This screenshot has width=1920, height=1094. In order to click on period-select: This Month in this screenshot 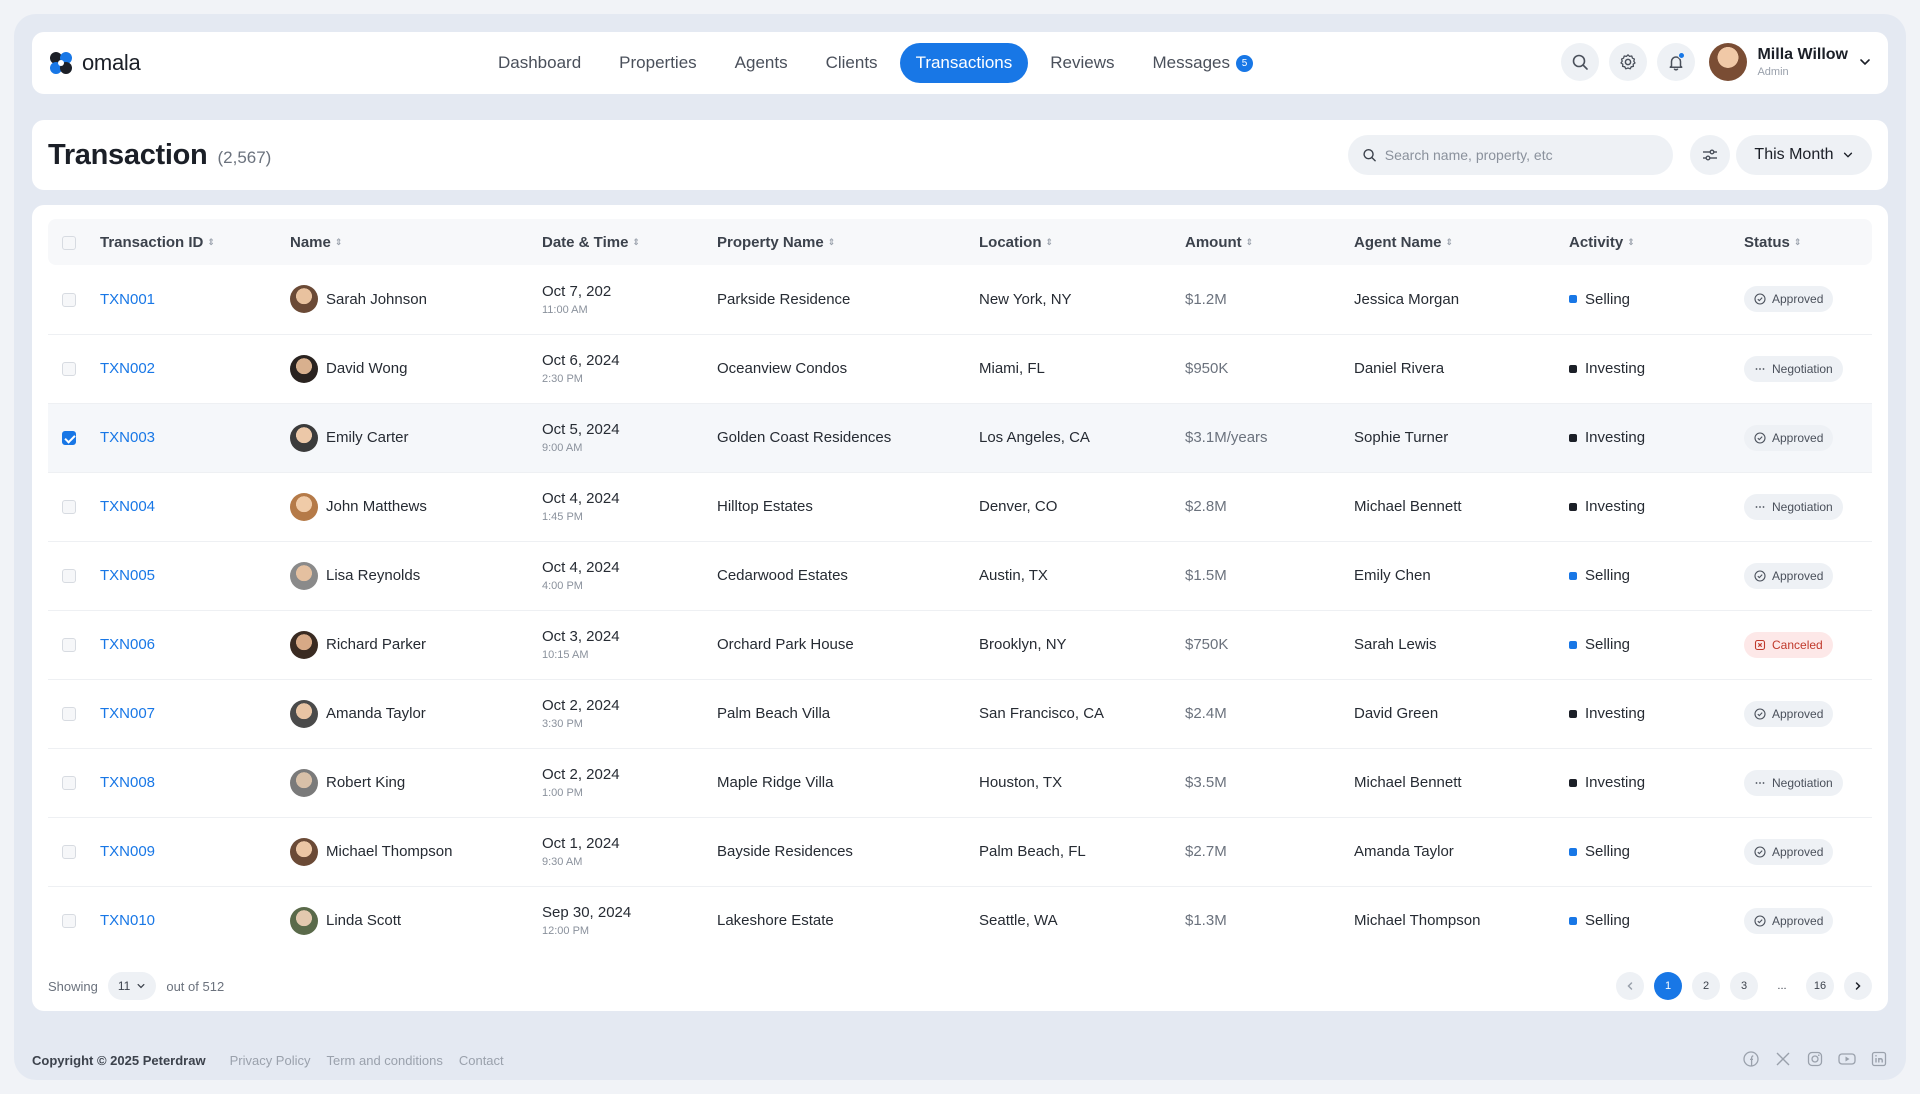, I will do `click(1804, 155)`.